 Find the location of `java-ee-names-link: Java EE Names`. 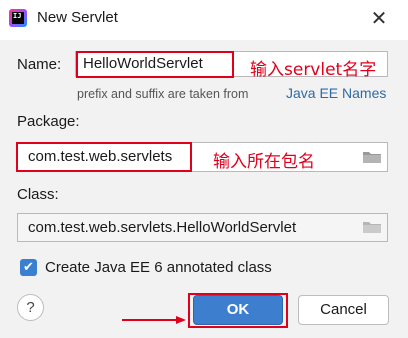

java-ee-names-link: Java EE Names is located at coordinates (336, 93).